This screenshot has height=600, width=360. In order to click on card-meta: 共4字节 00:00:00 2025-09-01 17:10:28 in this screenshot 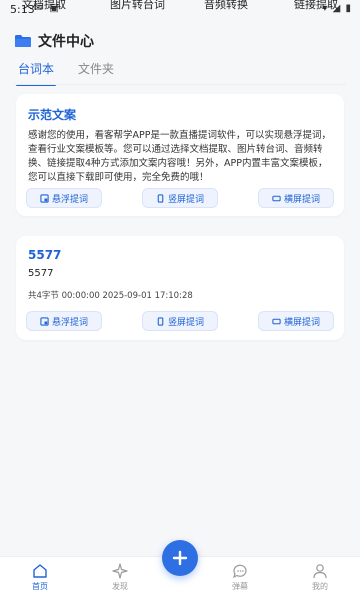, I will do `click(110, 296)`.